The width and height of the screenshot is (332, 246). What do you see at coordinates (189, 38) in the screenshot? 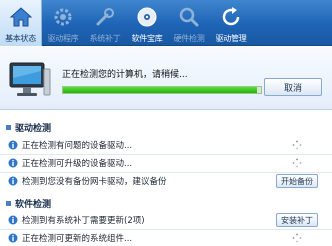
I see `tool-hardware-check-label: 硬件检测` at bounding box center [189, 38].